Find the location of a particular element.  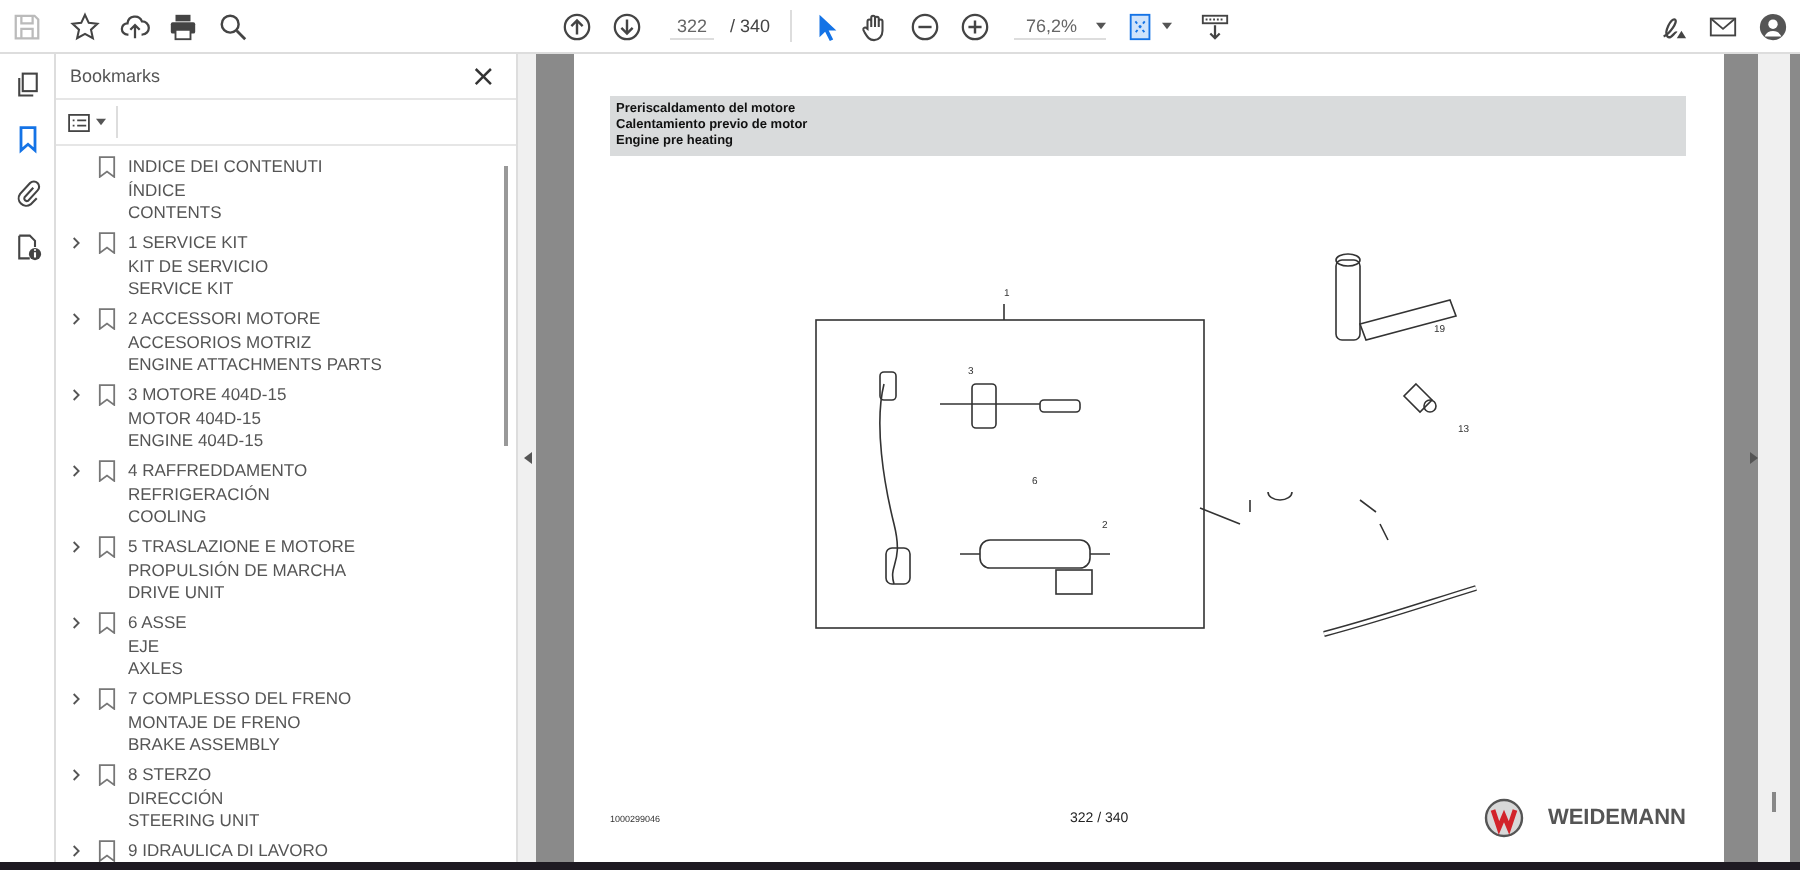

zoom-field: 76,2% is located at coordinates (1060, 26).